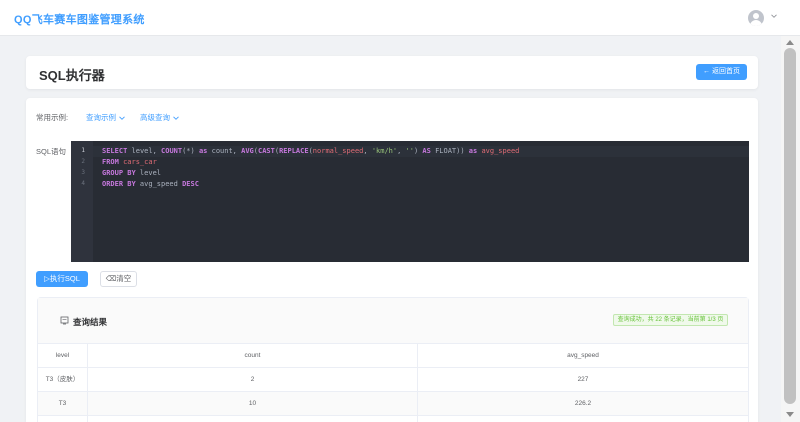  Describe the element at coordinates (83, 150) in the screenshot. I see `line-number: 1` at that location.